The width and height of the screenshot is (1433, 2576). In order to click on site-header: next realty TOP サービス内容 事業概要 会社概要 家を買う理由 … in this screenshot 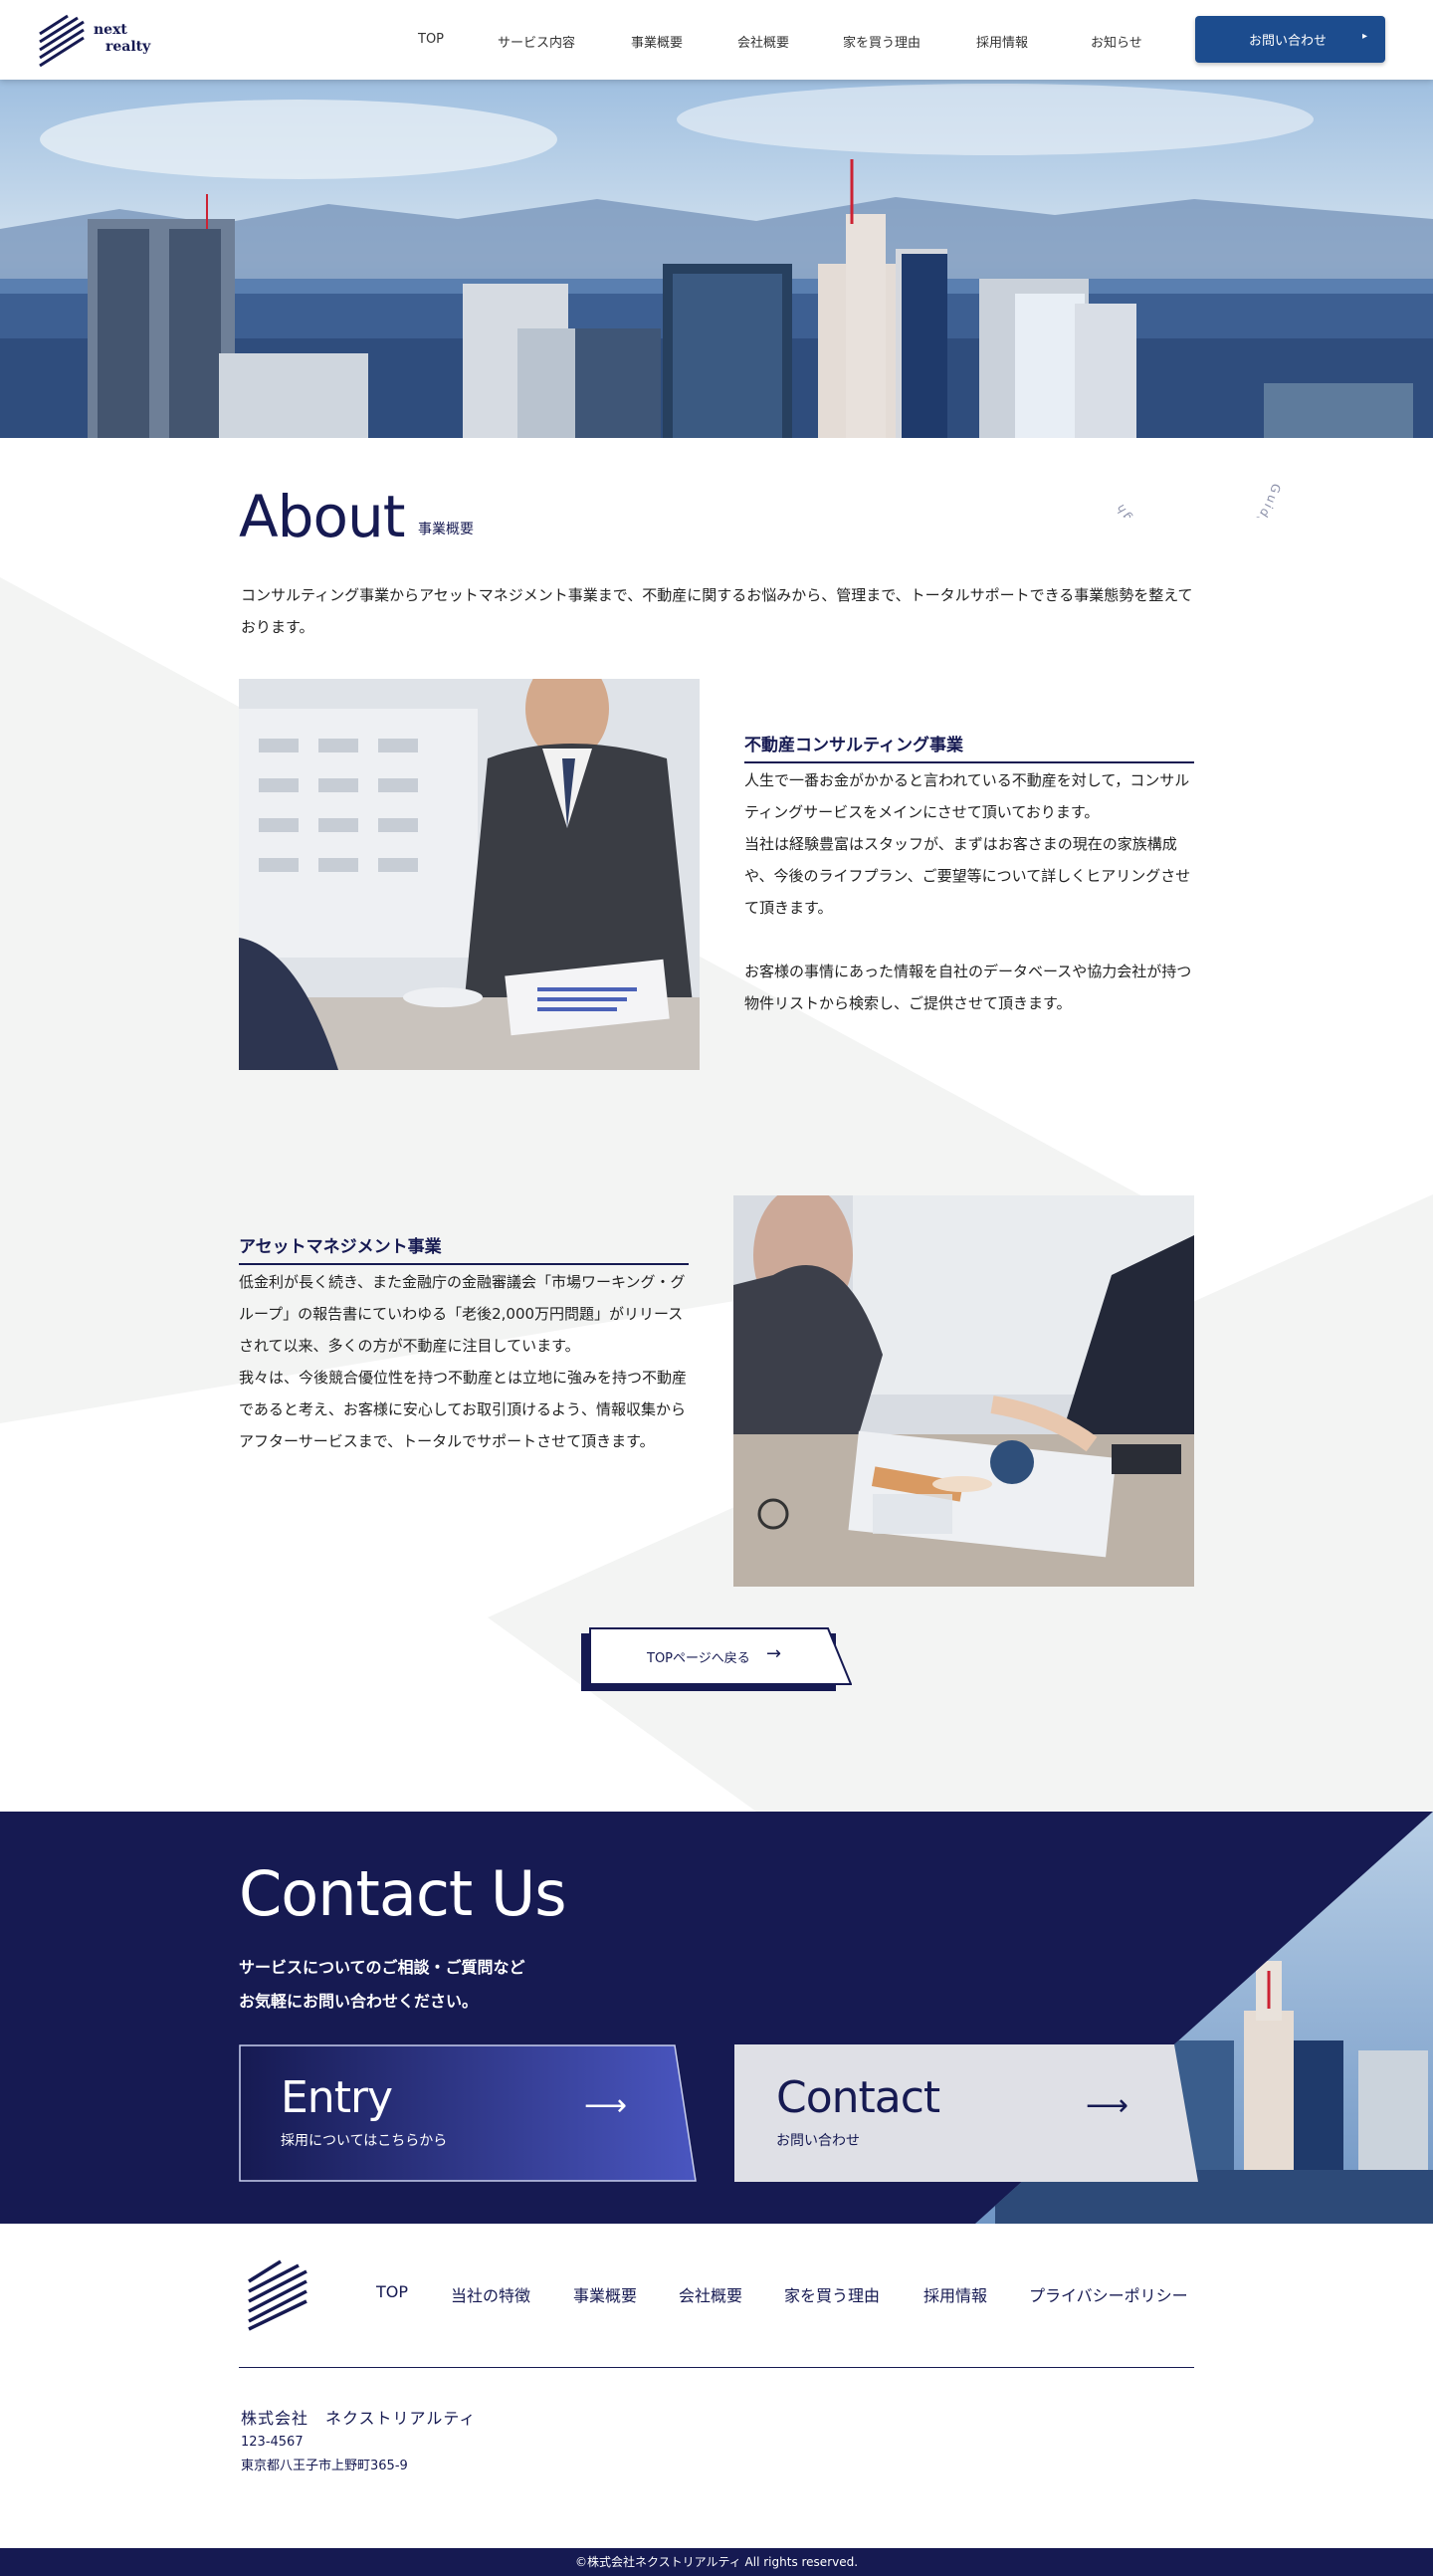, I will do `click(716, 40)`.